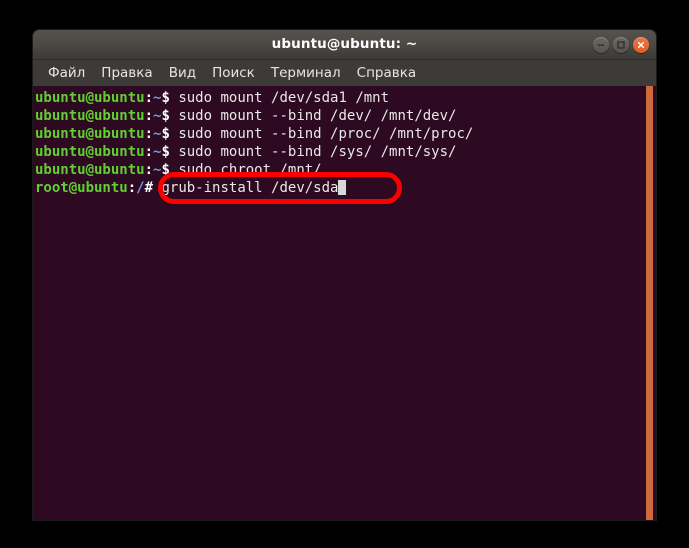 The image size is (689, 548). I want to click on terminal-command: sudo chroot /mnt/, so click(245, 170).